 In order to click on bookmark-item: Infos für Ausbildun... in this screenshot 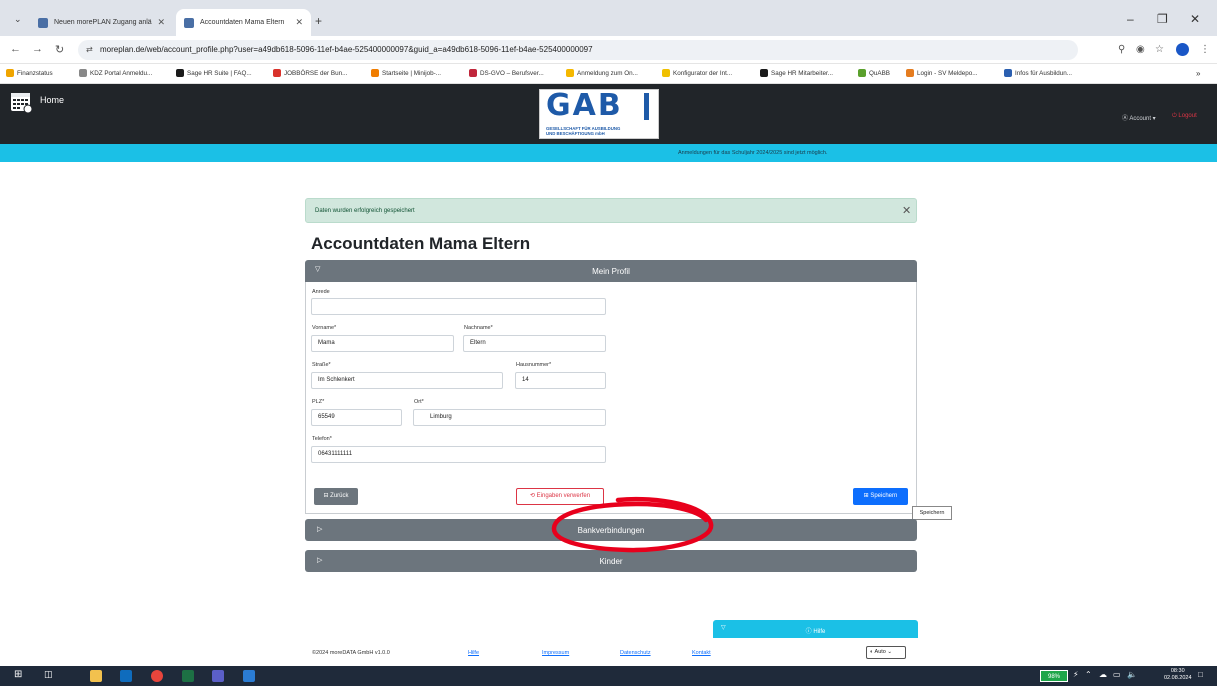, I will do `click(1038, 73)`.